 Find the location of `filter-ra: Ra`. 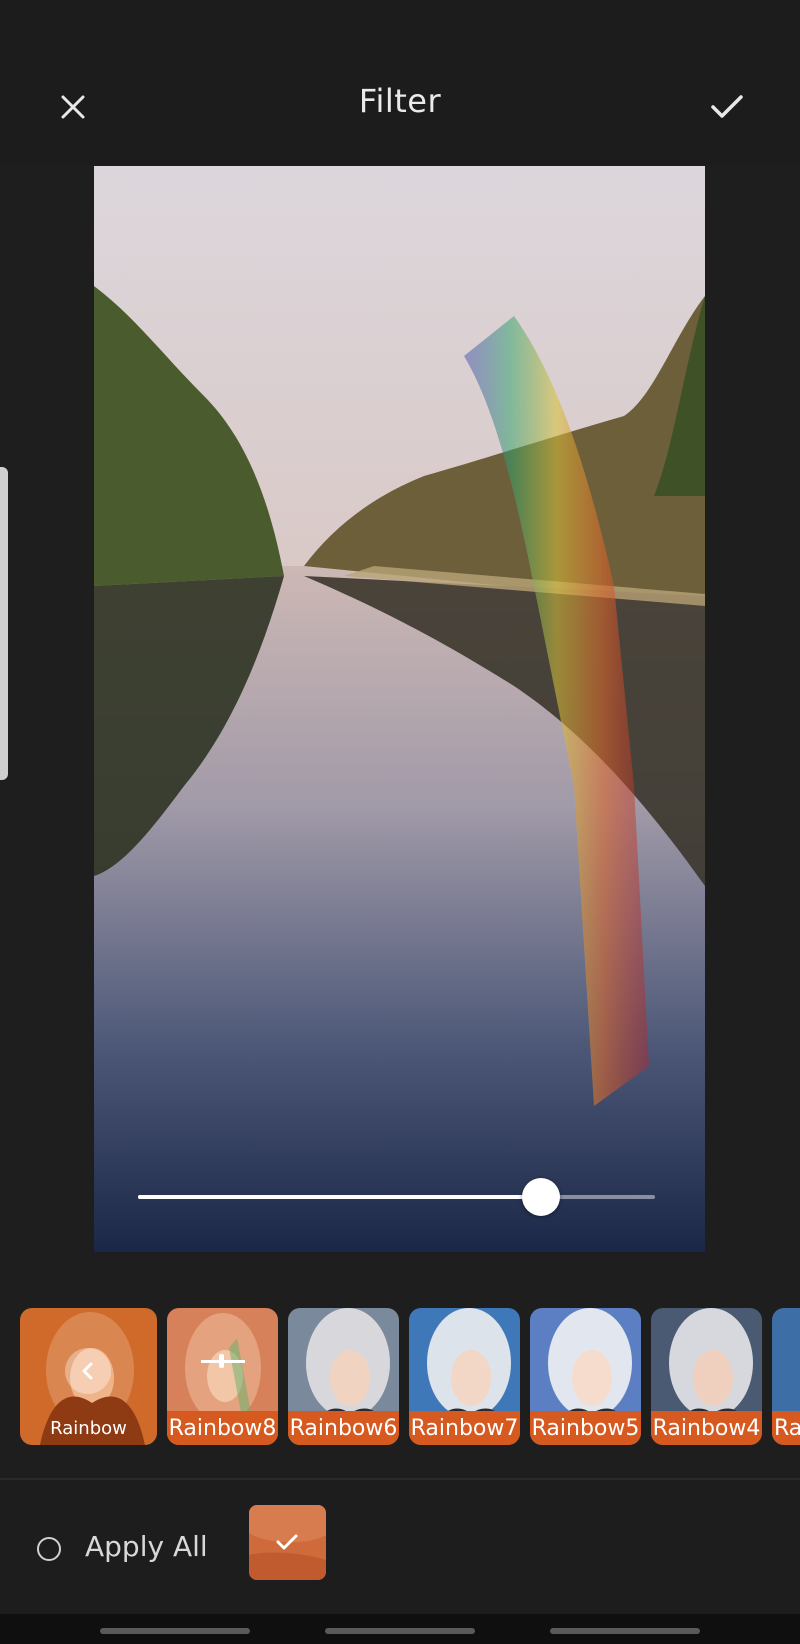

filter-ra: Ra is located at coordinates (786, 1376).